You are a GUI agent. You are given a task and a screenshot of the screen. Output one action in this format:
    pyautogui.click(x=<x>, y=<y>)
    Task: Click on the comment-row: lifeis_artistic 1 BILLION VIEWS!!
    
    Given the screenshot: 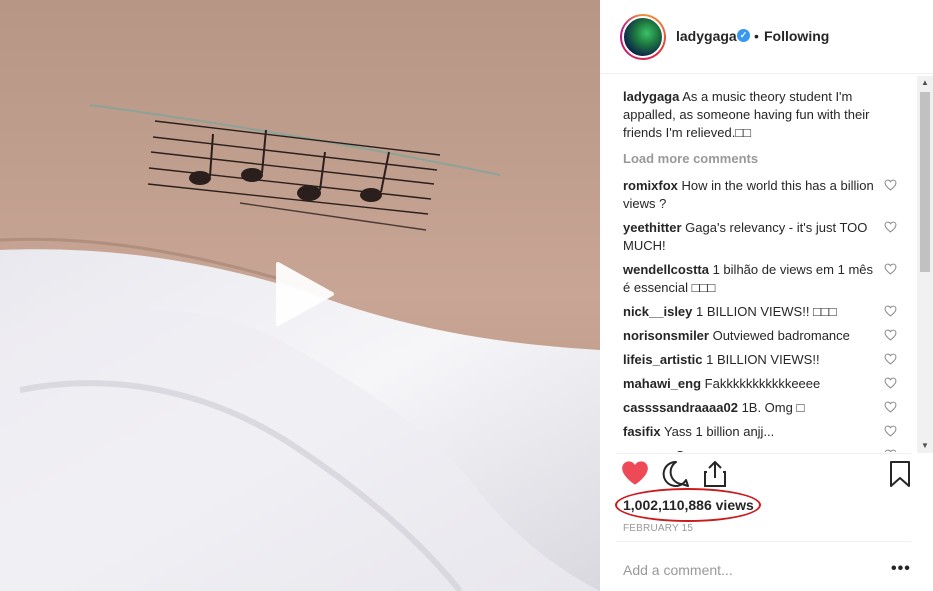 What is the action you would take?
    pyautogui.click(x=762, y=360)
    